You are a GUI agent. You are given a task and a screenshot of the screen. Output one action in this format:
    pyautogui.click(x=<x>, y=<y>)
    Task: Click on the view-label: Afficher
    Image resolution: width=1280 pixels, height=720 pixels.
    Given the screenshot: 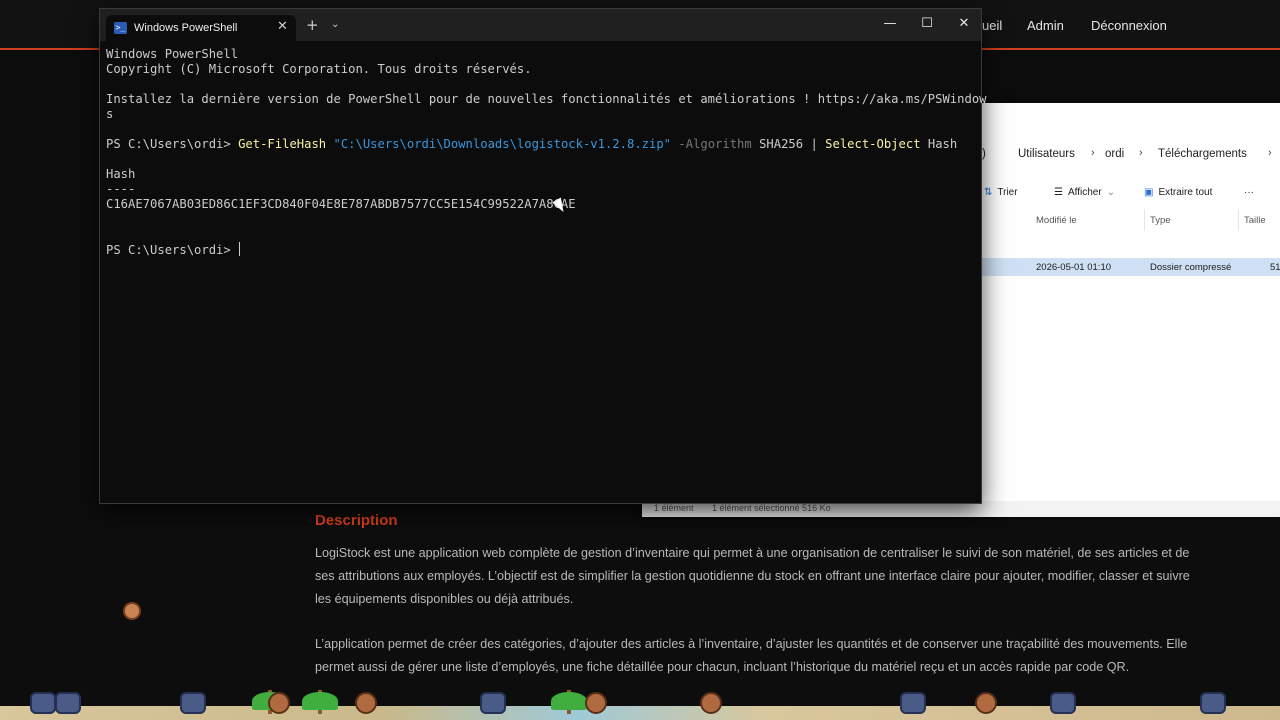 What is the action you would take?
    pyautogui.click(x=1084, y=192)
    